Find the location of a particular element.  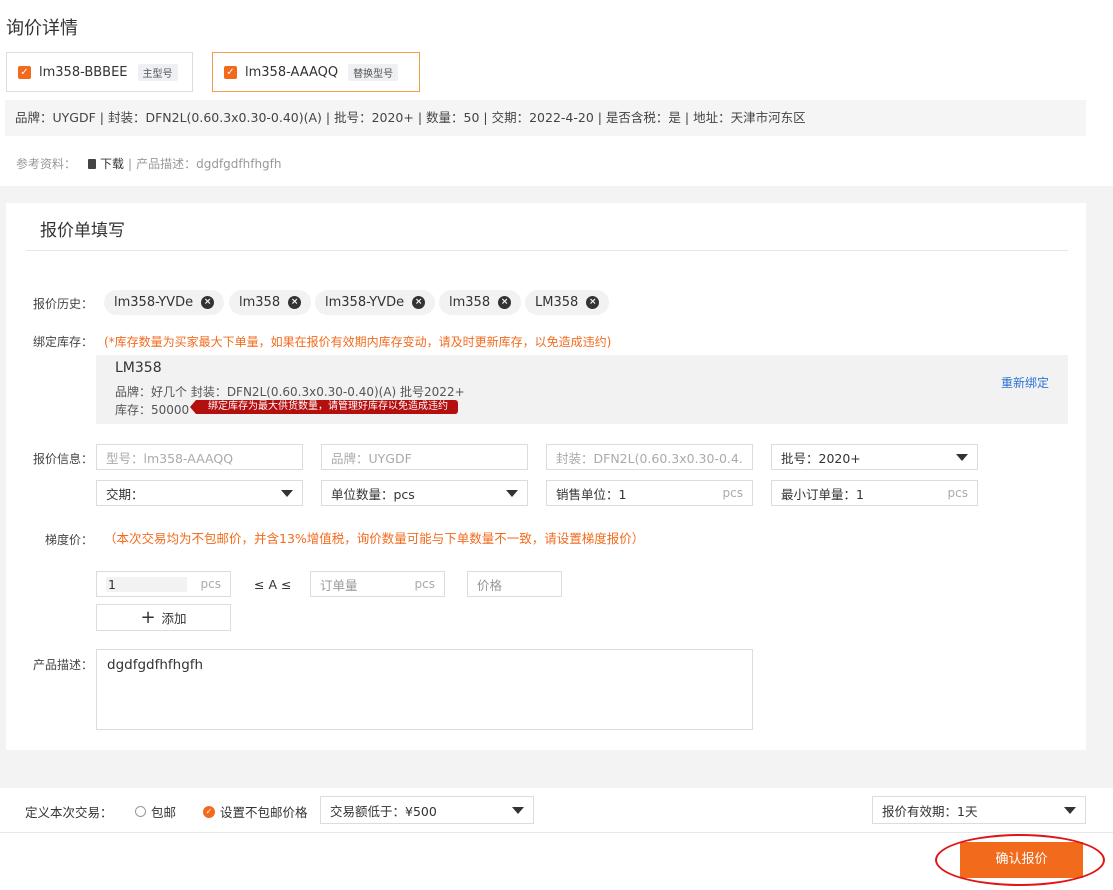

radio-free-shipping: 包邮 is located at coordinates (155, 811).